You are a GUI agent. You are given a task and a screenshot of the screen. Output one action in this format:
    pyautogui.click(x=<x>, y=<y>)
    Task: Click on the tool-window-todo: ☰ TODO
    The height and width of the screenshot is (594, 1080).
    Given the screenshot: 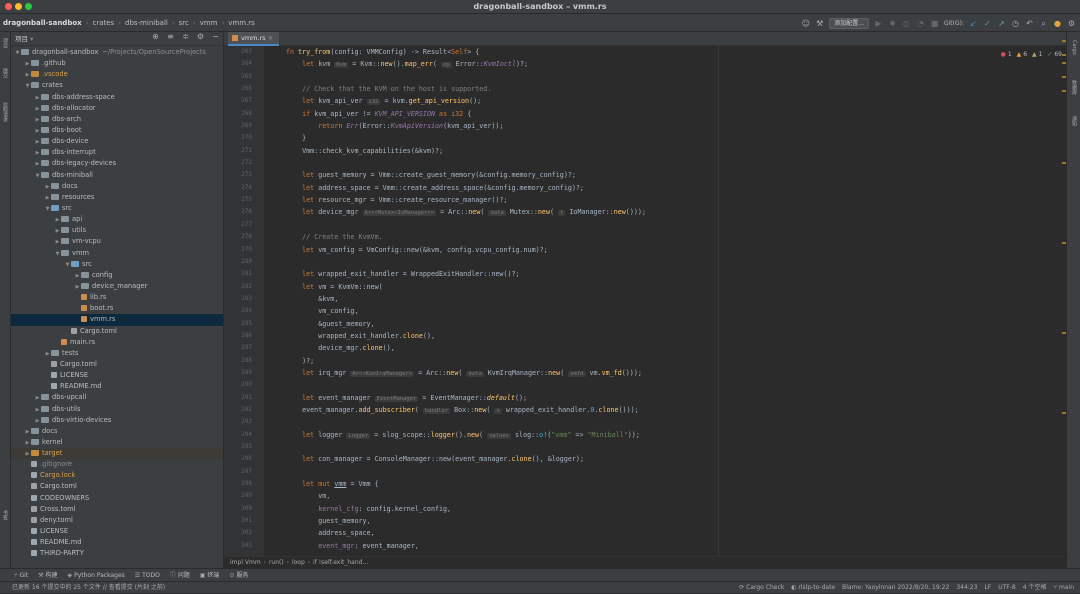 What is the action you would take?
    pyautogui.click(x=147, y=575)
    